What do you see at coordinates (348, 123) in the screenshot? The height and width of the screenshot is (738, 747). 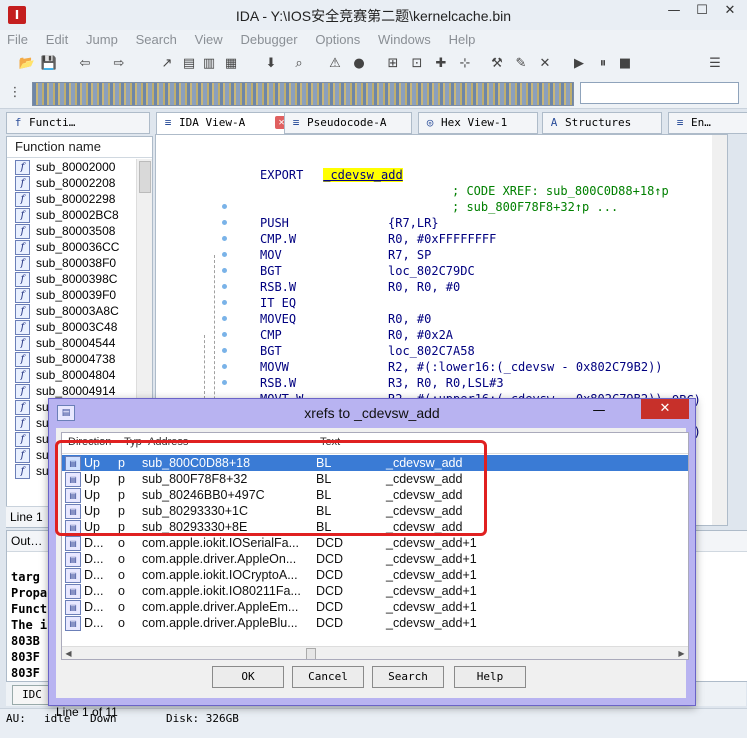 I see `tab-pseudocode-a: ≡ Pseudocode-A` at bounding box center [348, 123].